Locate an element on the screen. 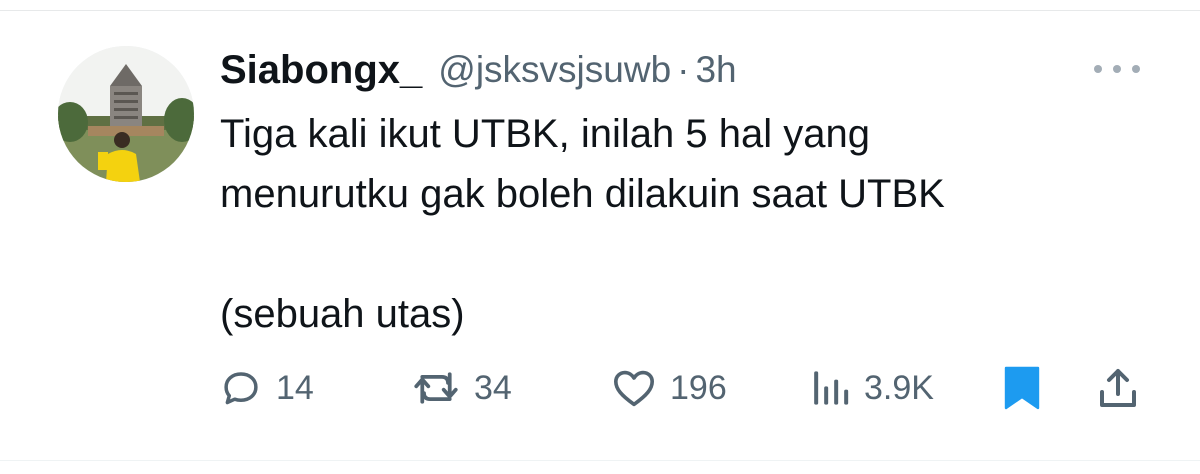  like-button: 196 is located at coordinates (669, 388).